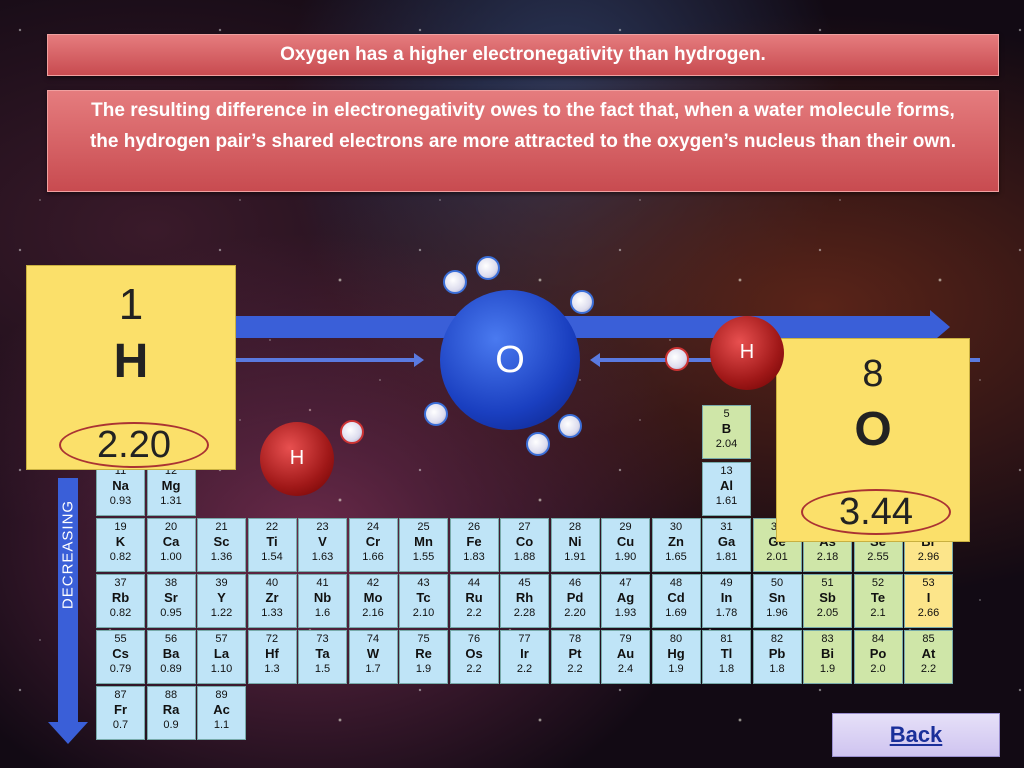 The image size is (1024, 768). What do you see at coordinates (120, 725) in the screenshot?
I see `electronegativity-value: 0.7` at bounding box center [120, 725].